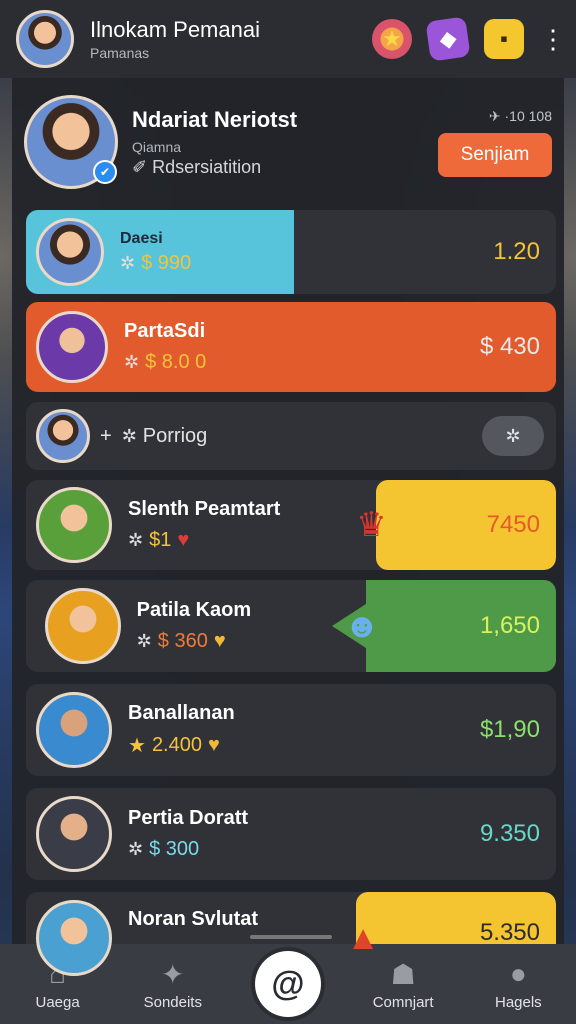 The height and width of the screenshot is (1024, 576). I want to click on profile-actions: ✈ ·10 108 Senjiam, so click(495, 142).